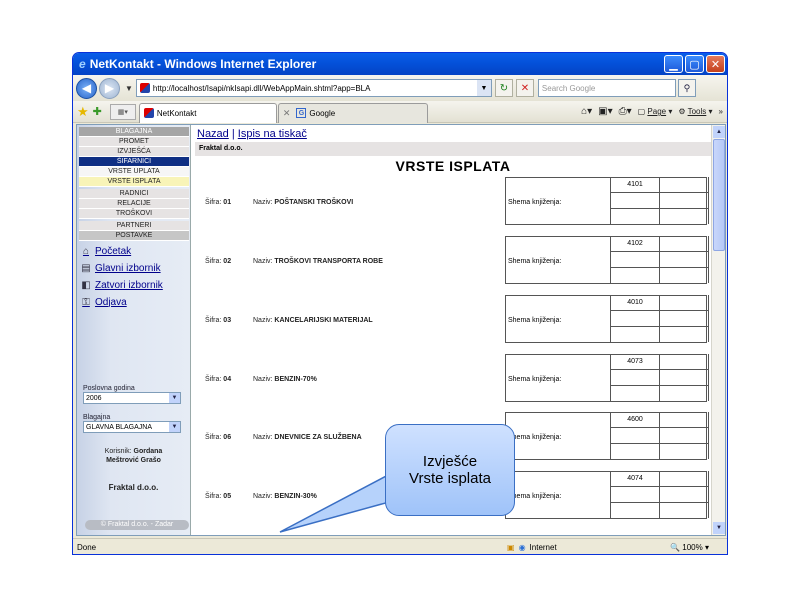 Image resolution: width=800 pixels, height=600 pixels. I want to click on zone-label: Internet, so click(543, 547).